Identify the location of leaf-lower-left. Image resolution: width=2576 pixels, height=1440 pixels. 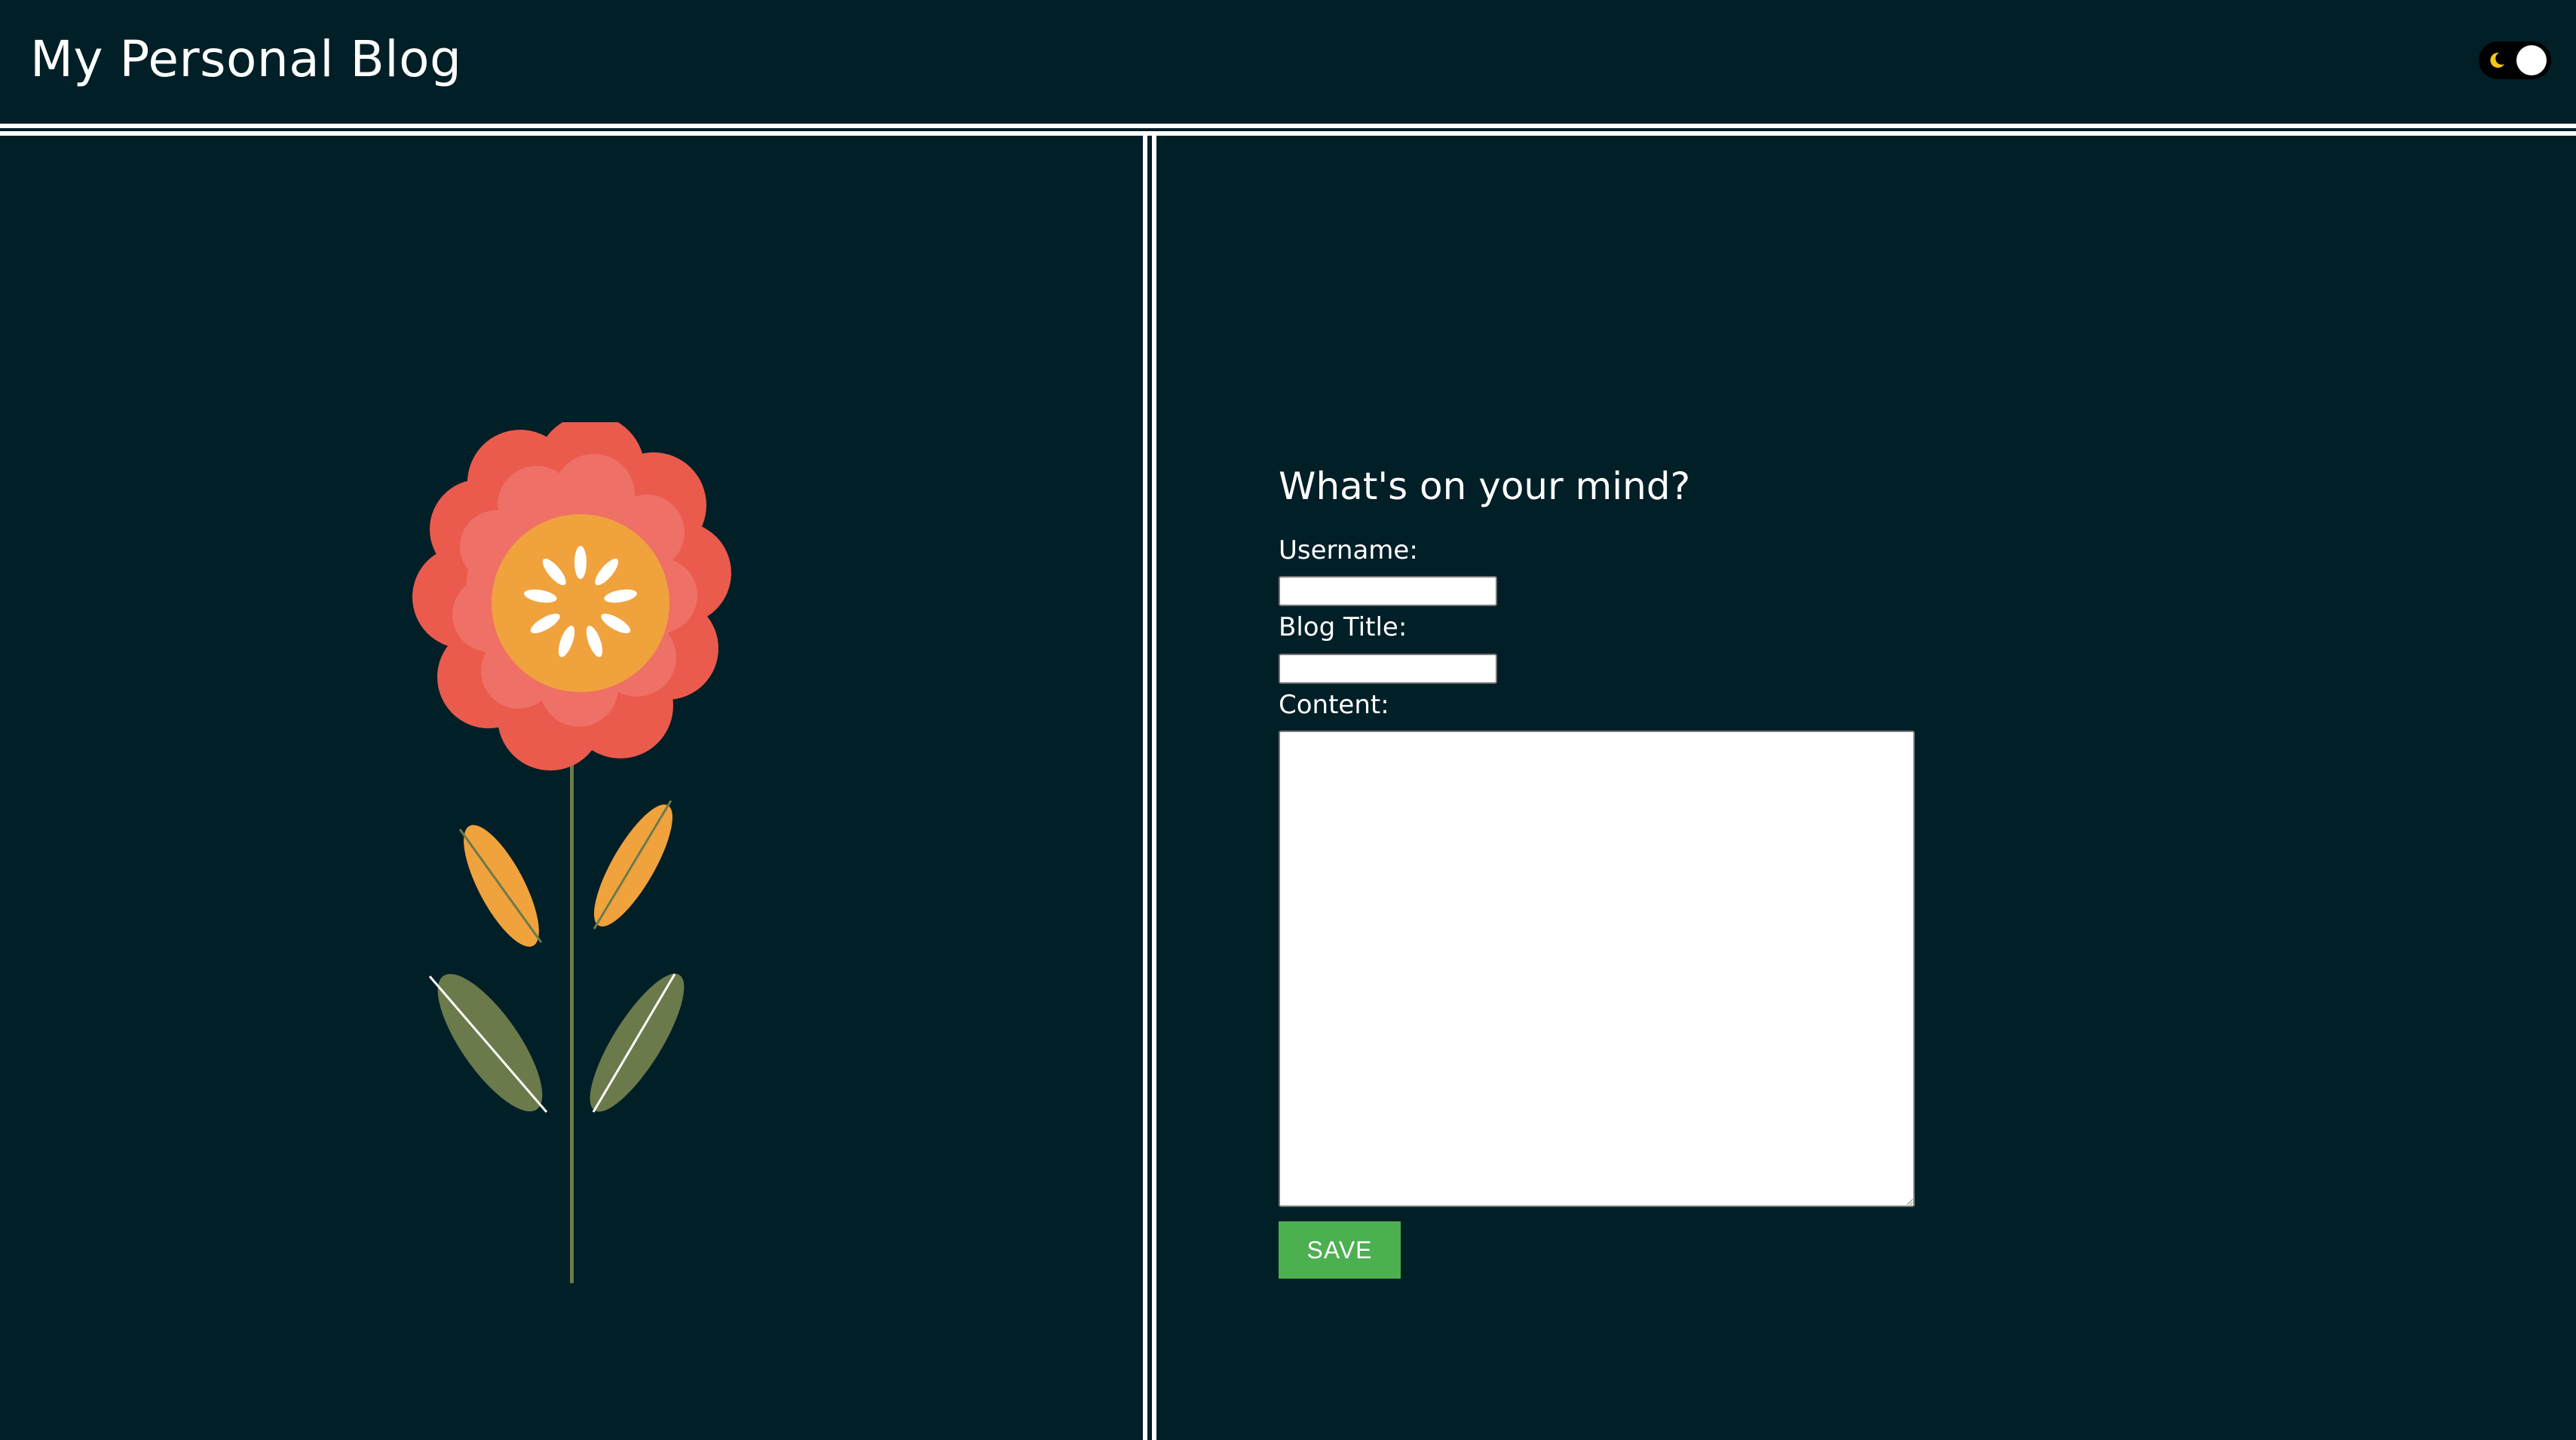
(490, 1042).